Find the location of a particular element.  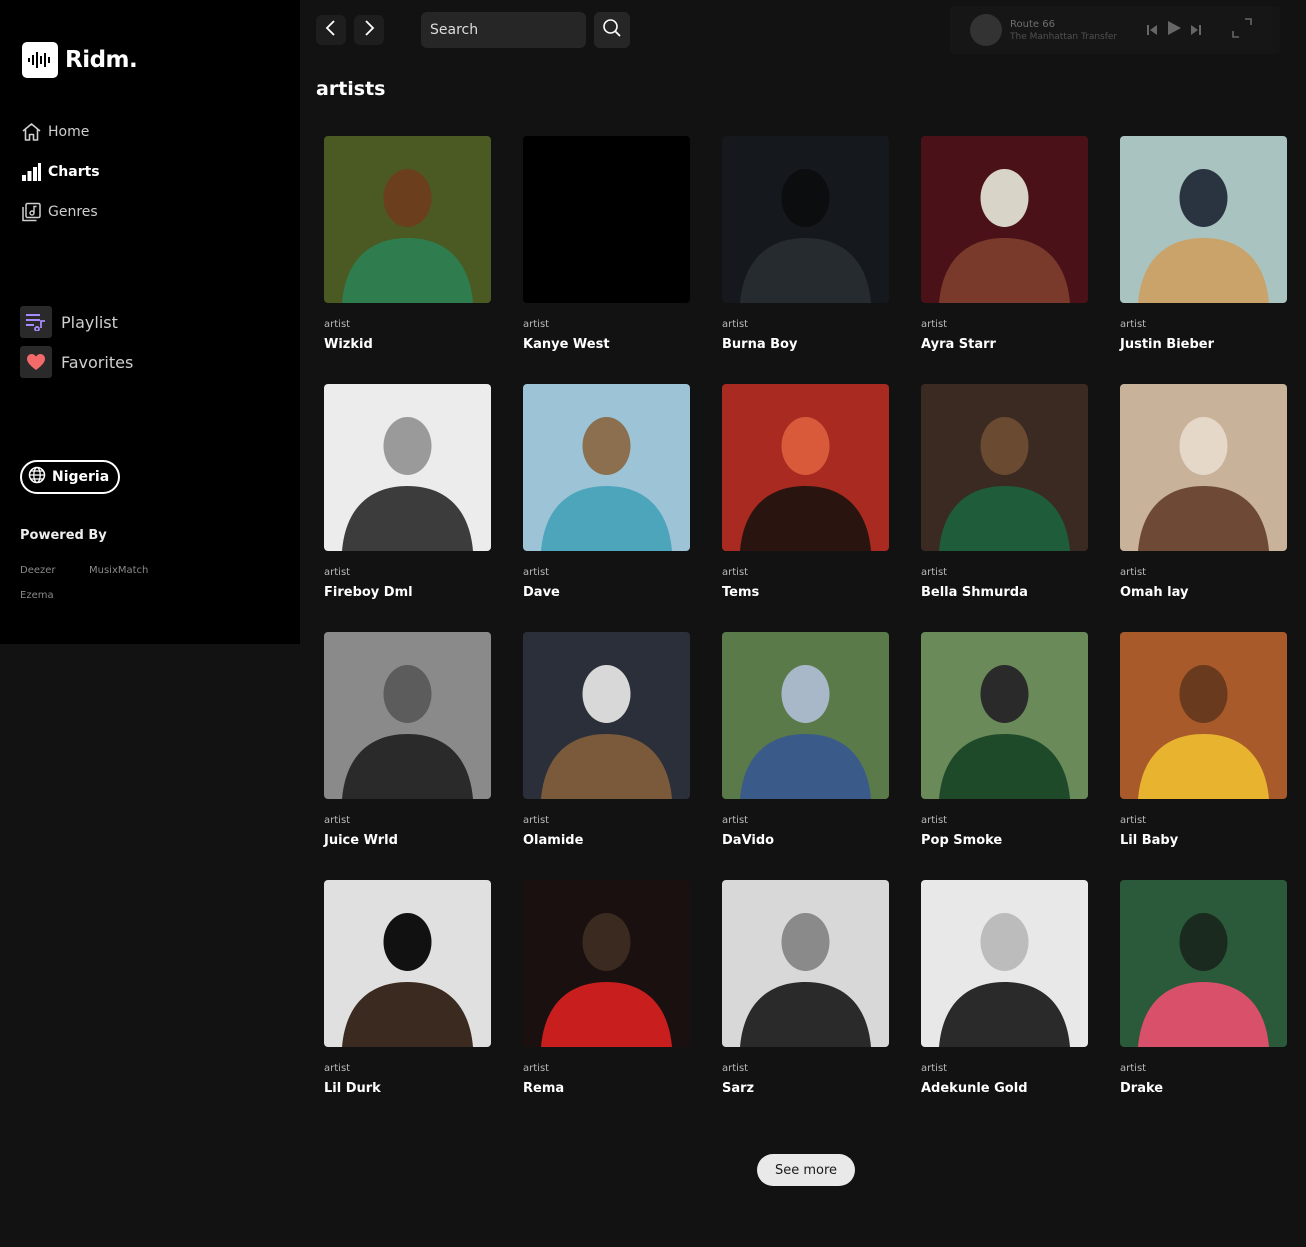

artist-card: artist Pop Smoke is located at coordinates (1004, 756).